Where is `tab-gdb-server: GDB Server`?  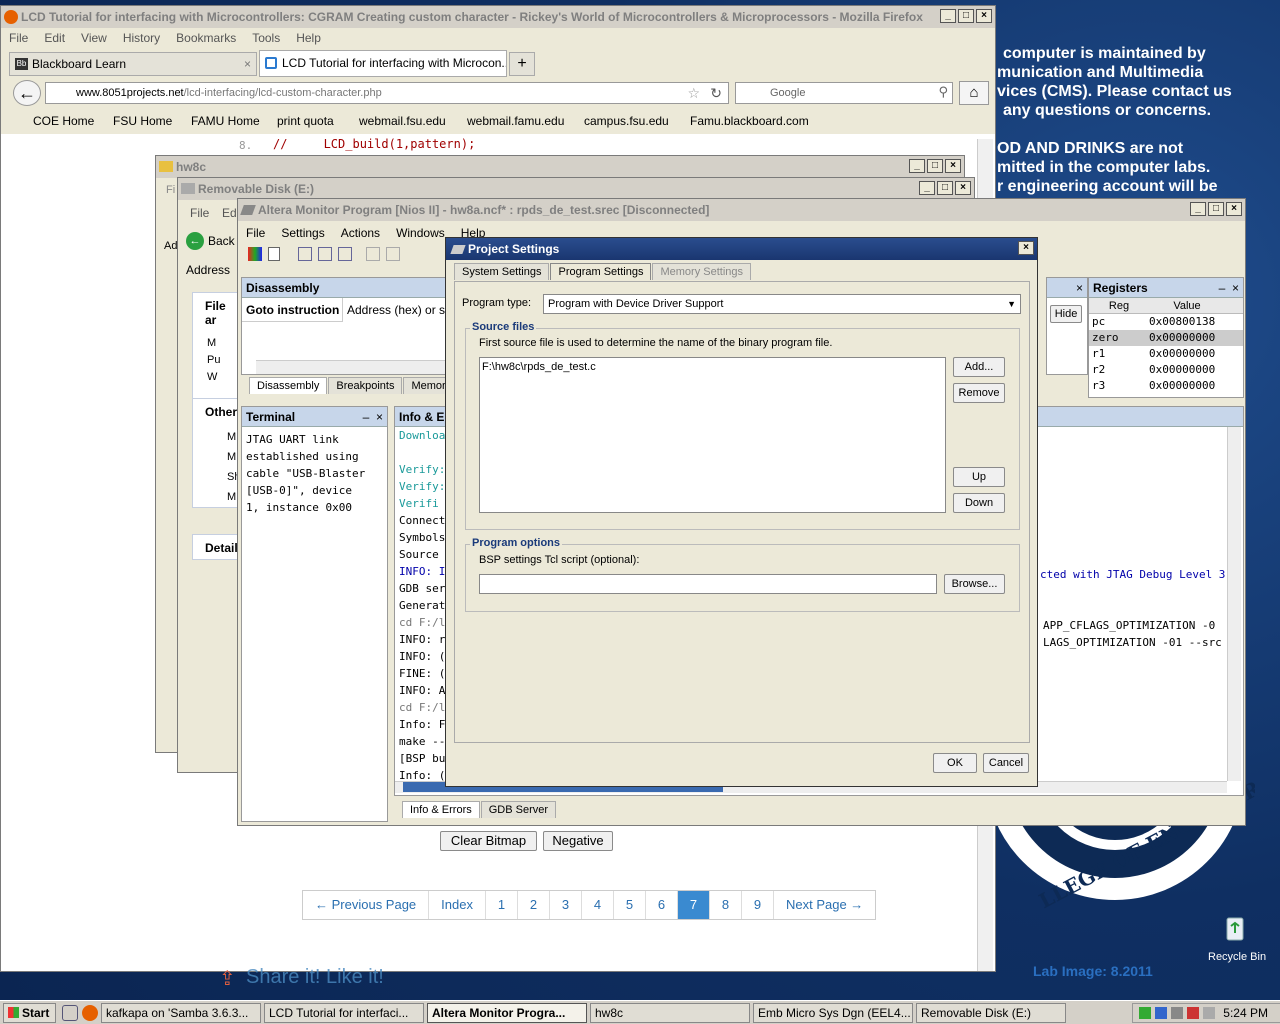 tab-gdb-server: GDB Server is located at coordinates (518, 809).